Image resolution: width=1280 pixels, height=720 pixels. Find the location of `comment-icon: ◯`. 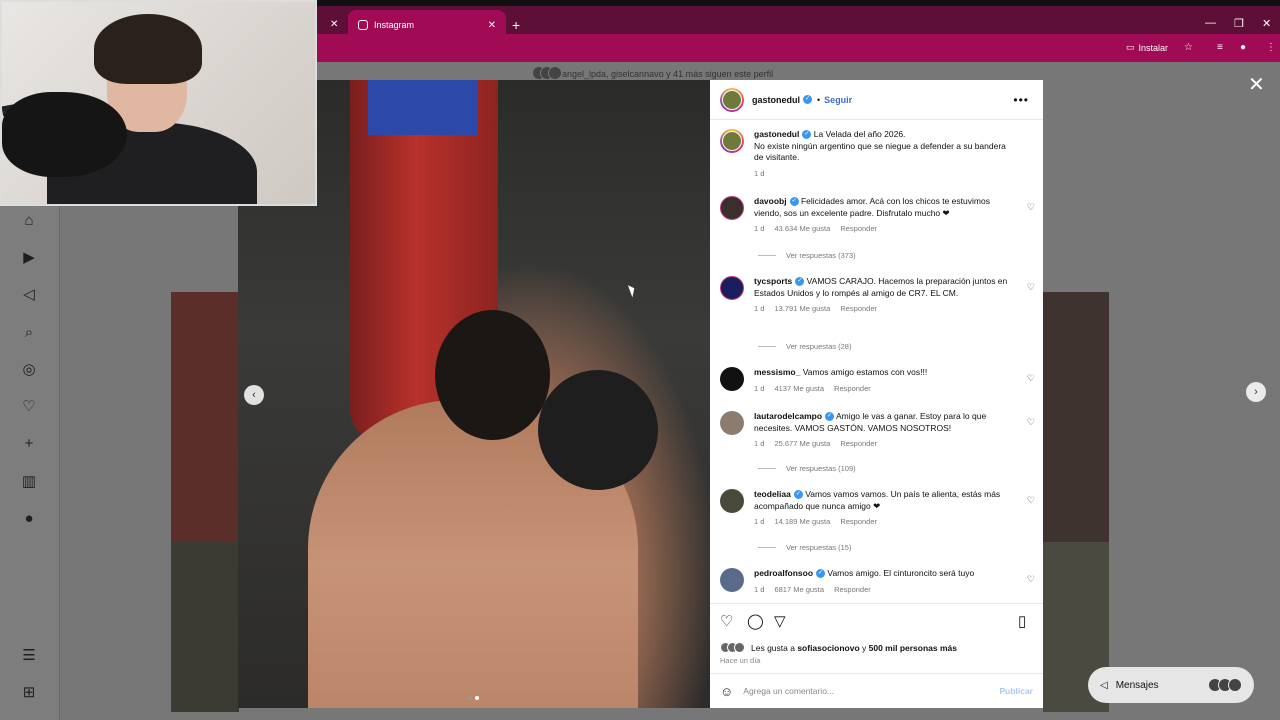

comment-icon: ◯ is located at coordinates (755, 621).